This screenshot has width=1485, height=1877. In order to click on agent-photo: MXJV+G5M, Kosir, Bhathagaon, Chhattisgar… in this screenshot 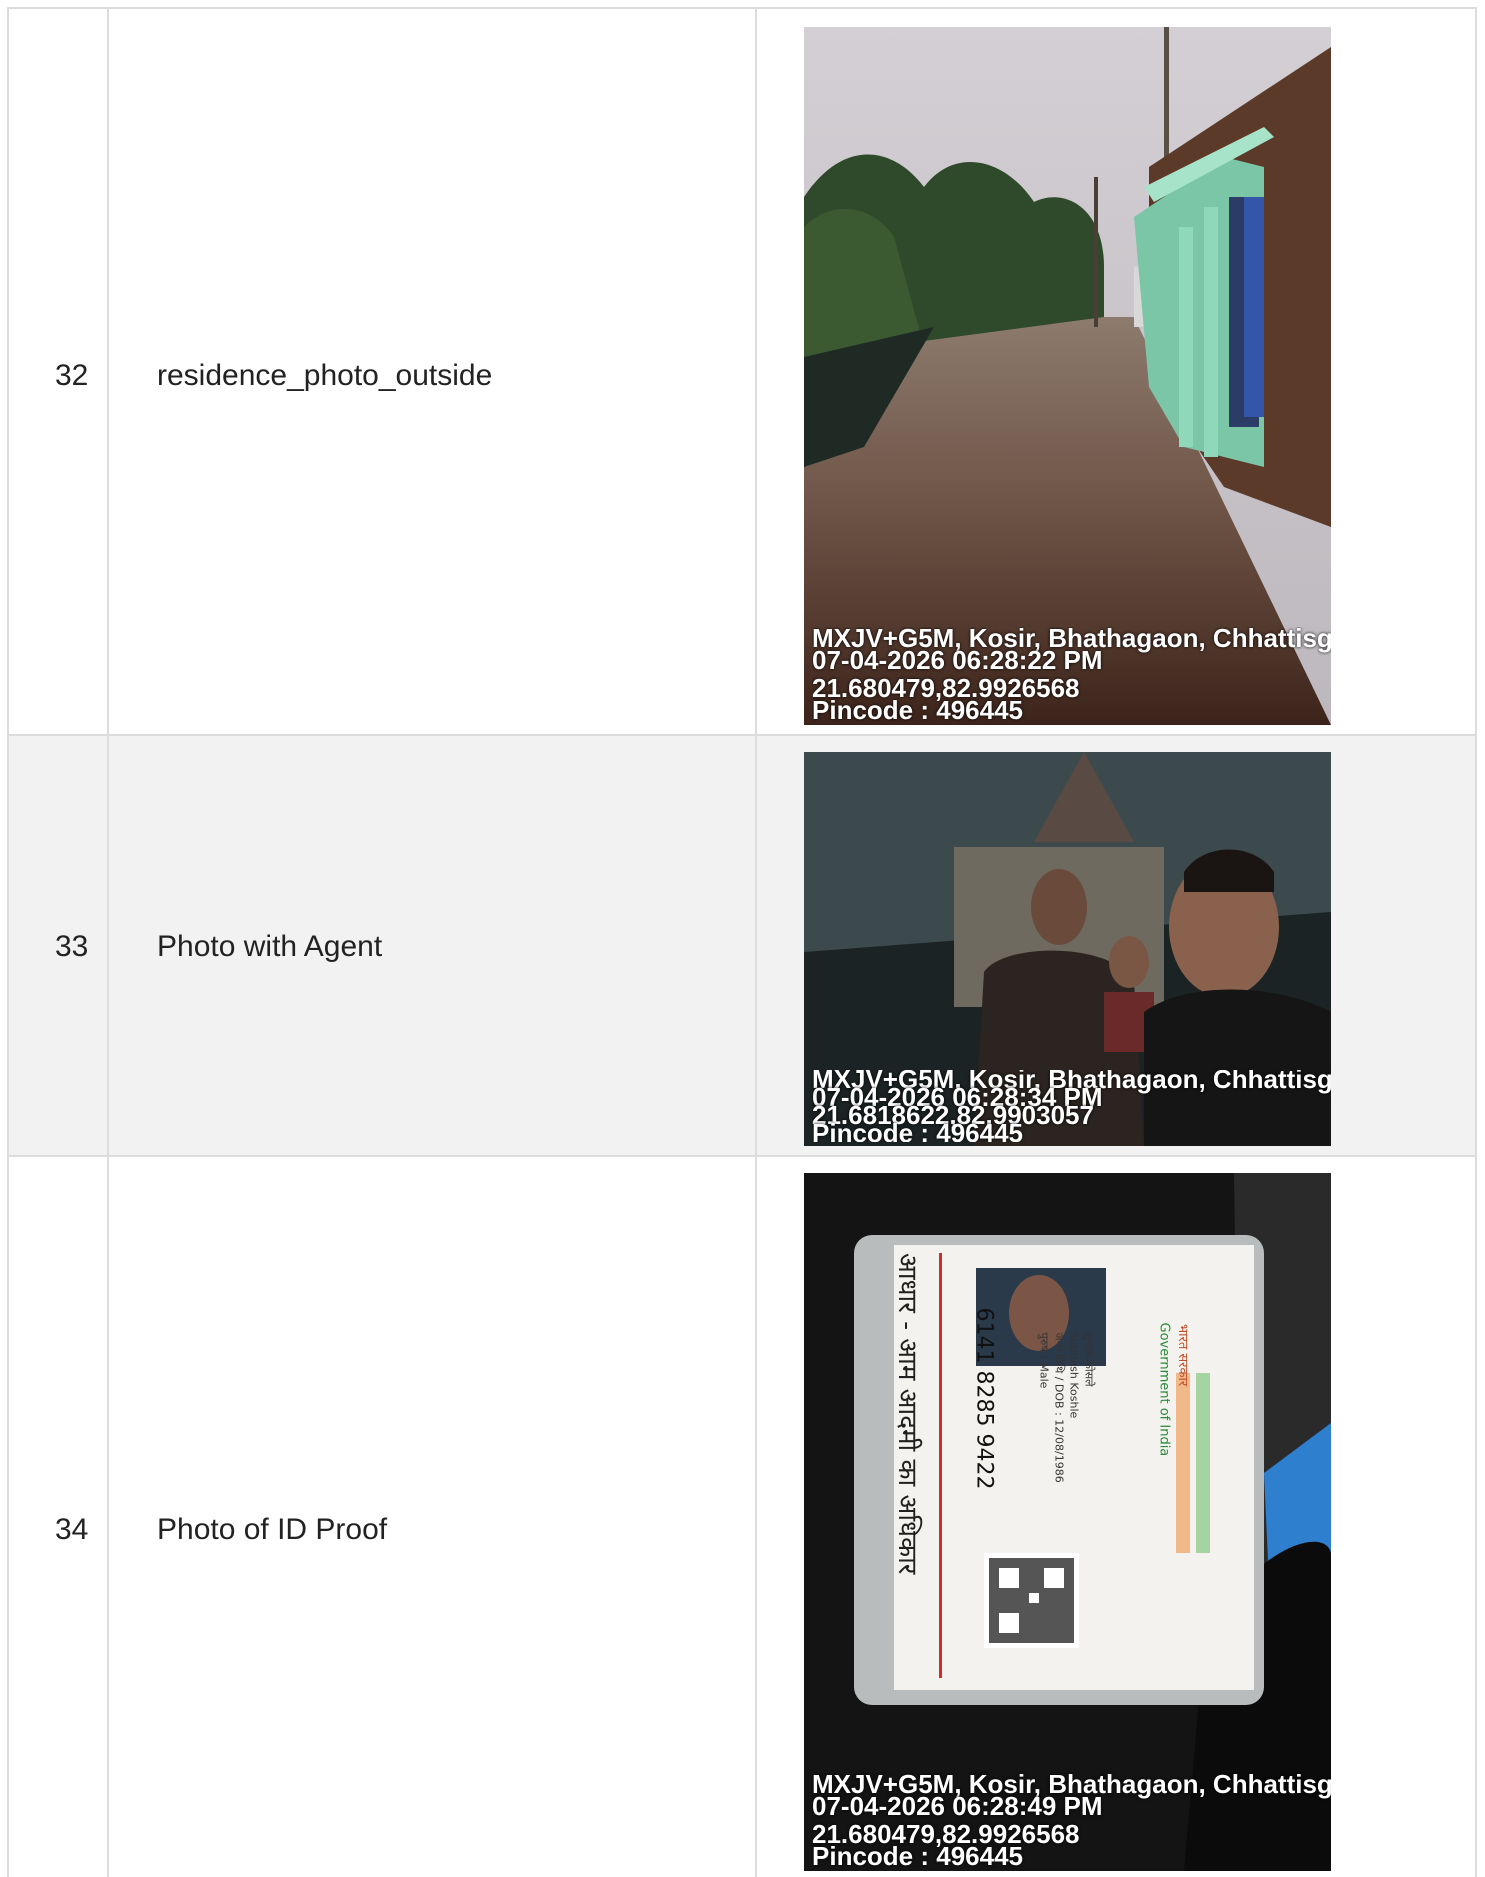, I will do `click(1067, 949)`.